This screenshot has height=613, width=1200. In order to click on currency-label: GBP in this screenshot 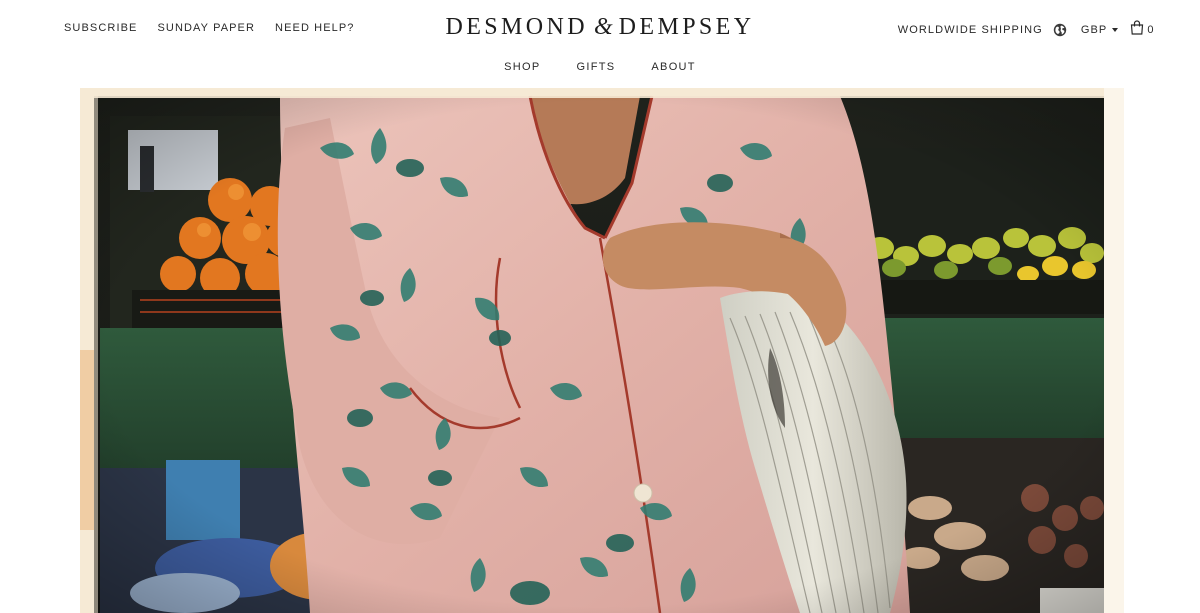, I will do `click(1094, 30)`.